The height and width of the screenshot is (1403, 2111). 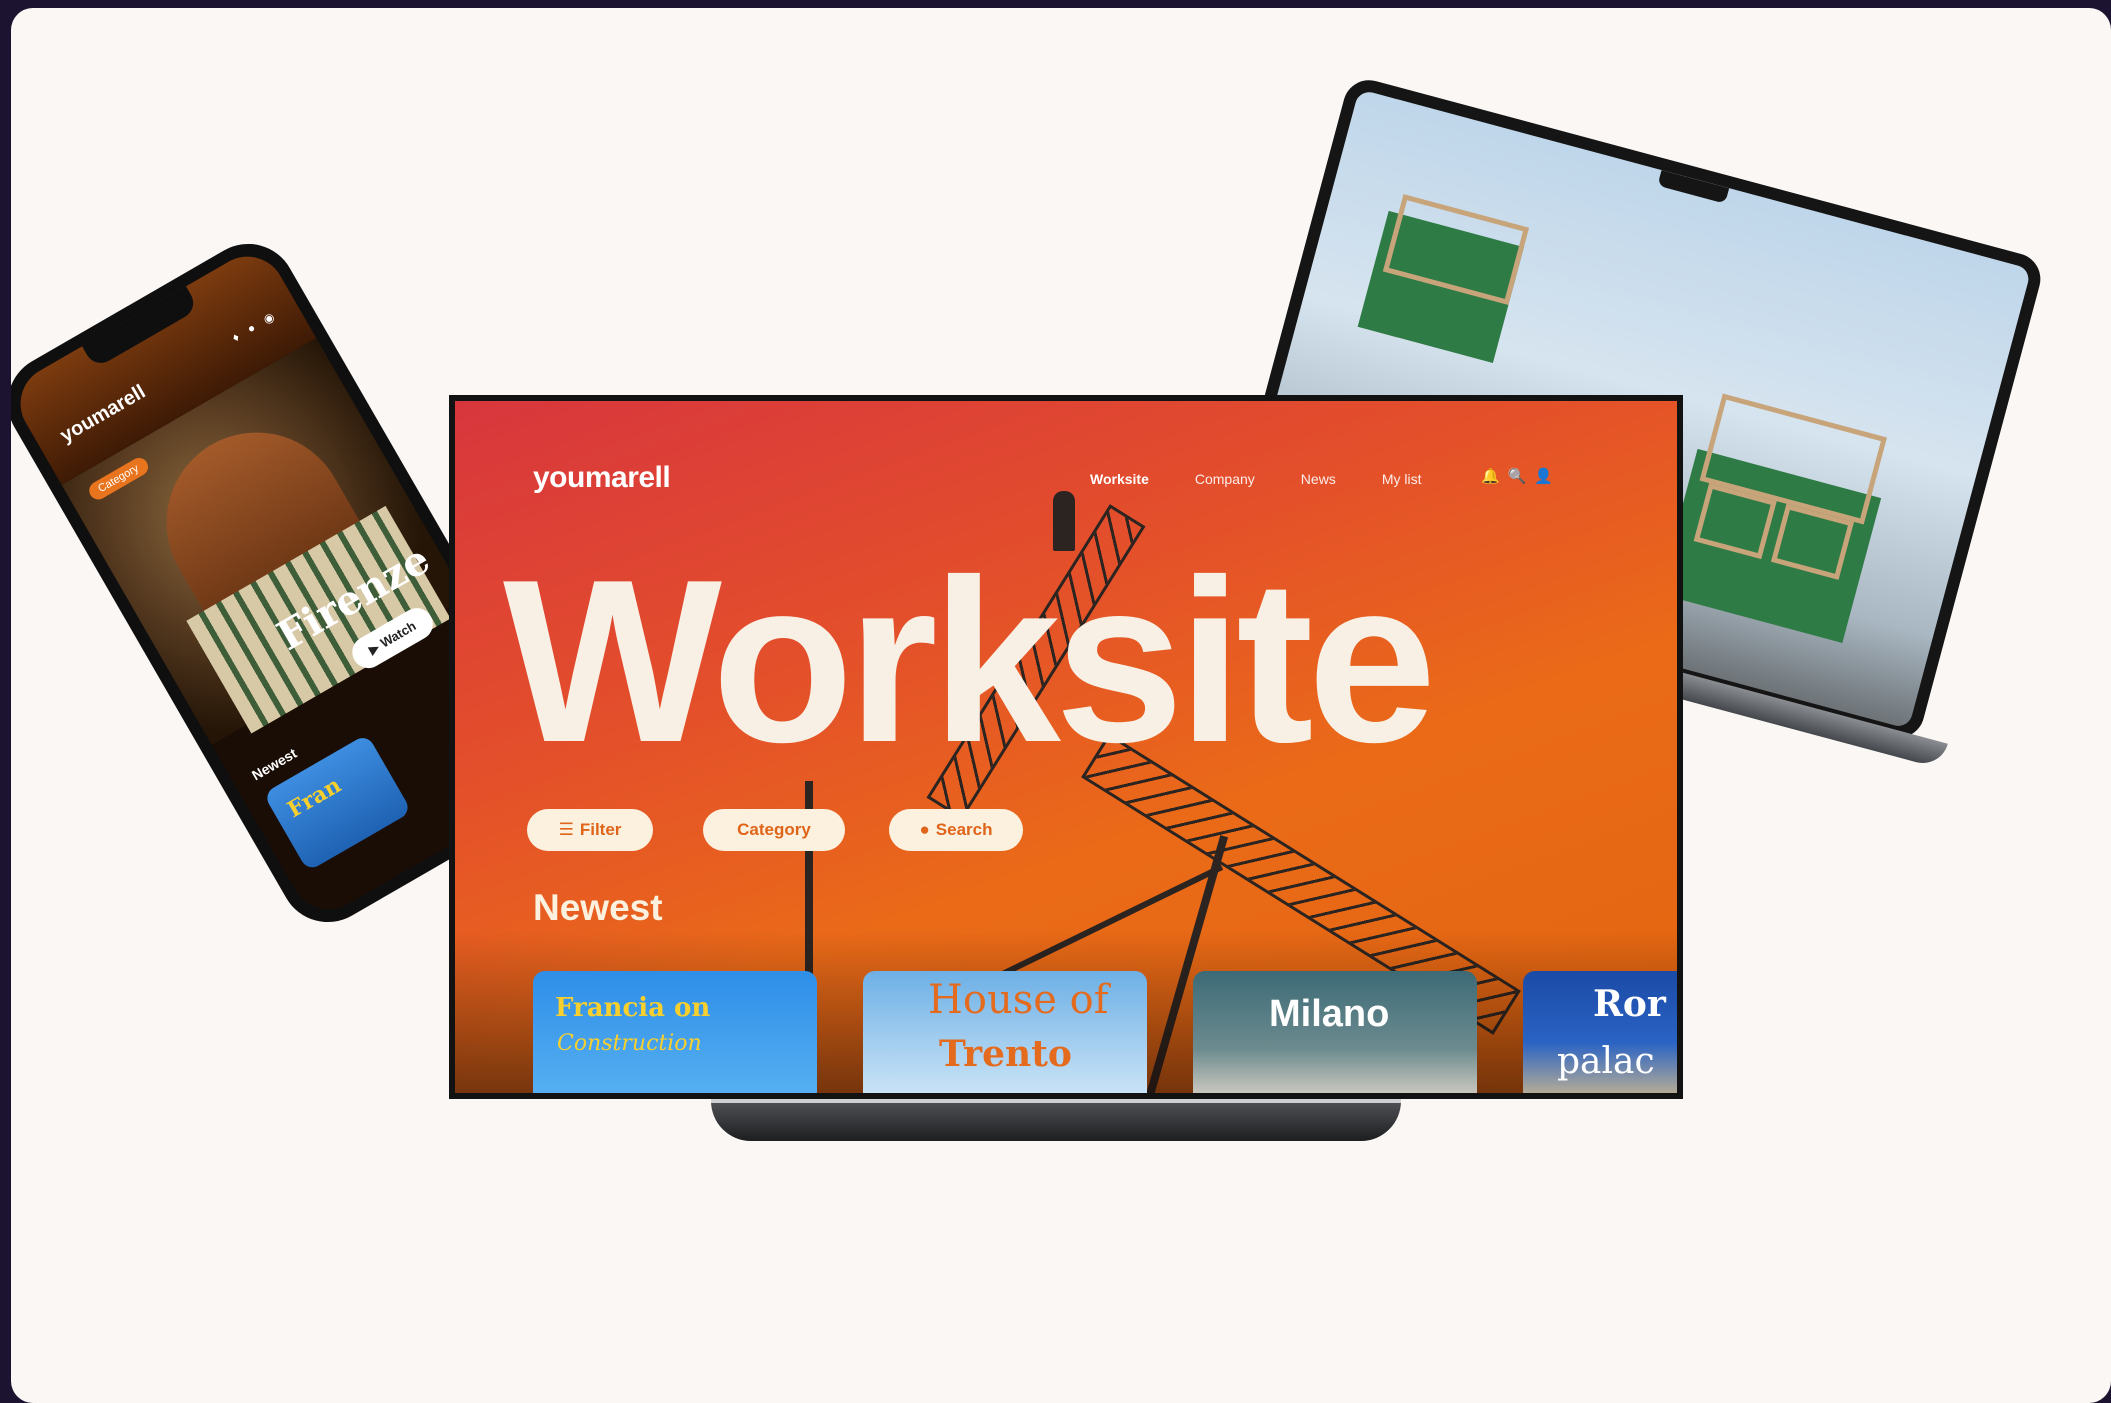 I want to click on category-label: Category, so click(x=774, y=829).